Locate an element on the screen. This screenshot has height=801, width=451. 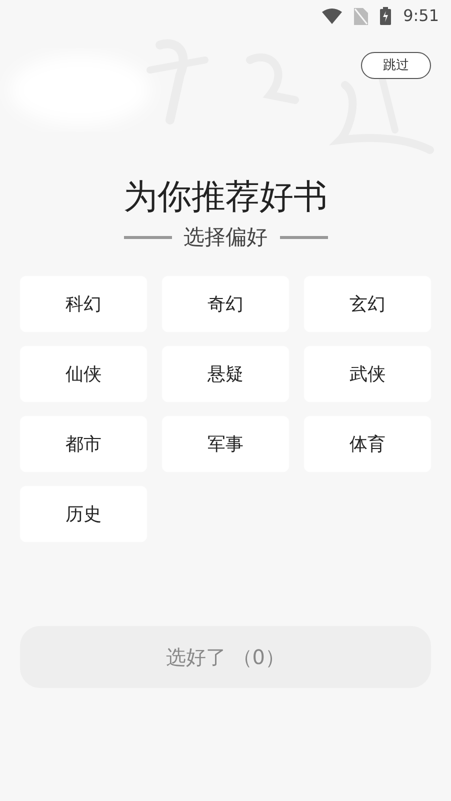
wifi-icon is located at coordinates (332, 16).